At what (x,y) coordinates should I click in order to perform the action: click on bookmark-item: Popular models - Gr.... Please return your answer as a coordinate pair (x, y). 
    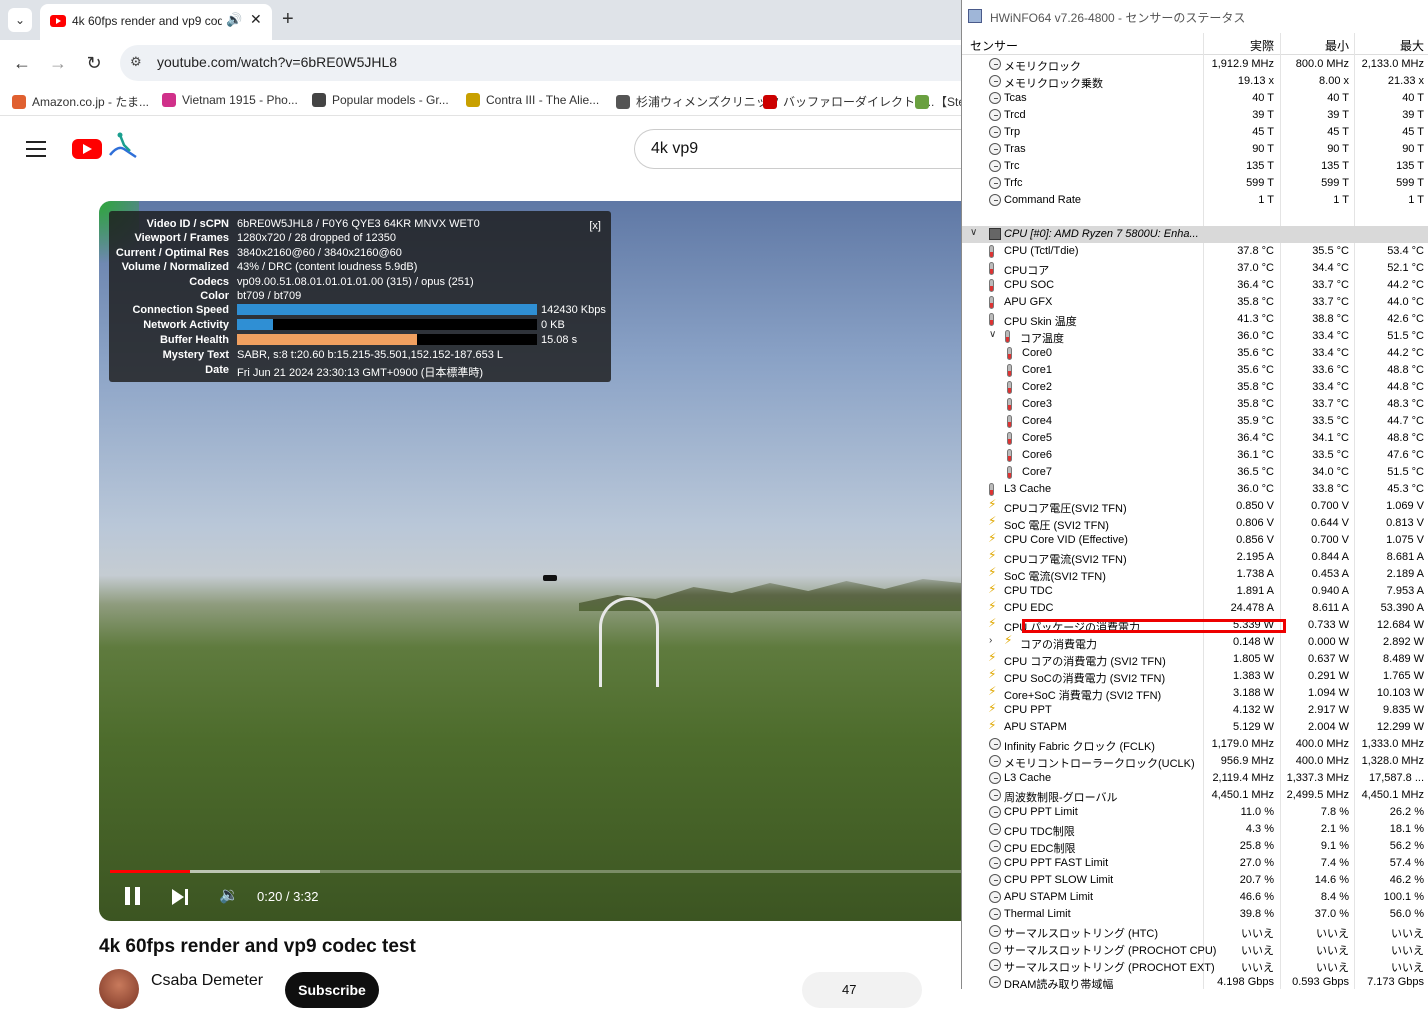
    Looking at the image, I should click on (380, 100).